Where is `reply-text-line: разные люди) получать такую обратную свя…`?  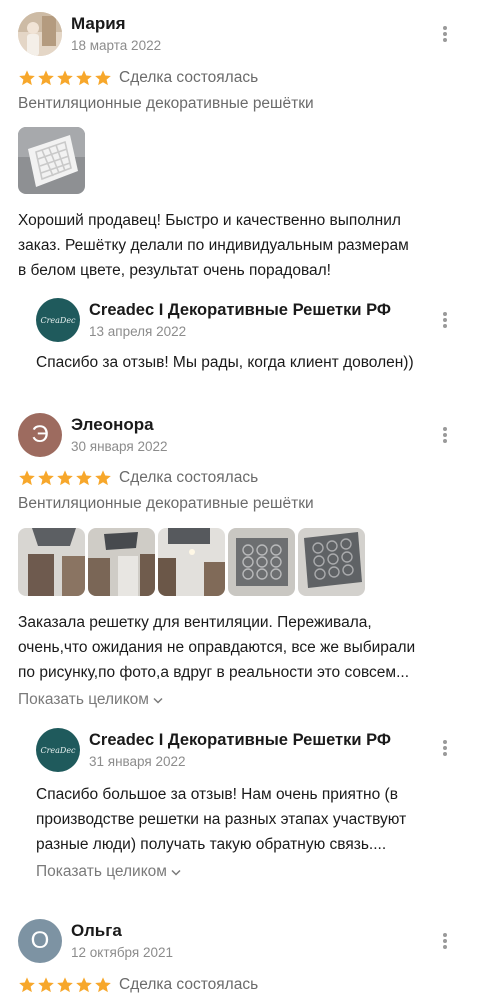
reply-text-line: разные люди) получать такую обратную свя… is located at coordinates (211, 844).